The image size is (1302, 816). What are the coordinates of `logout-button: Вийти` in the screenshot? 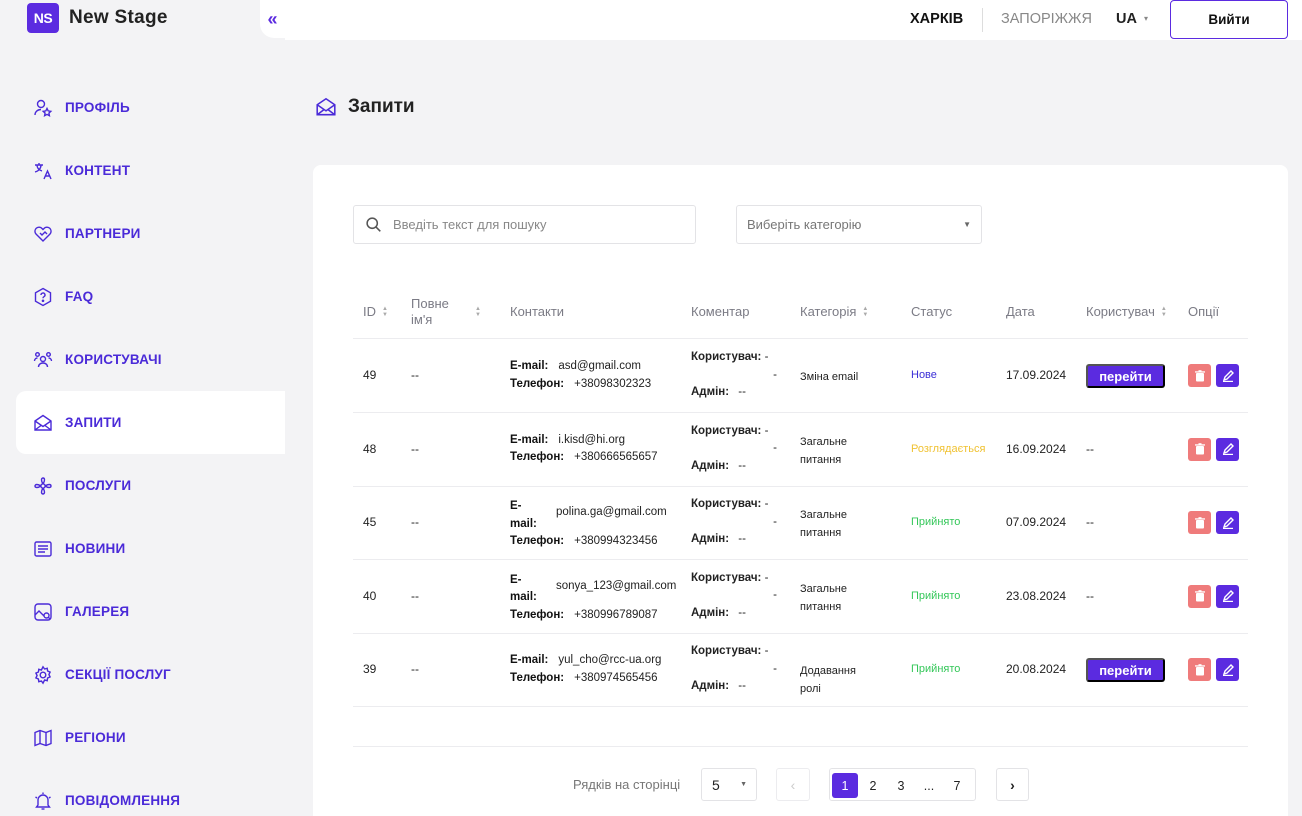 It's located at (1229, 19).